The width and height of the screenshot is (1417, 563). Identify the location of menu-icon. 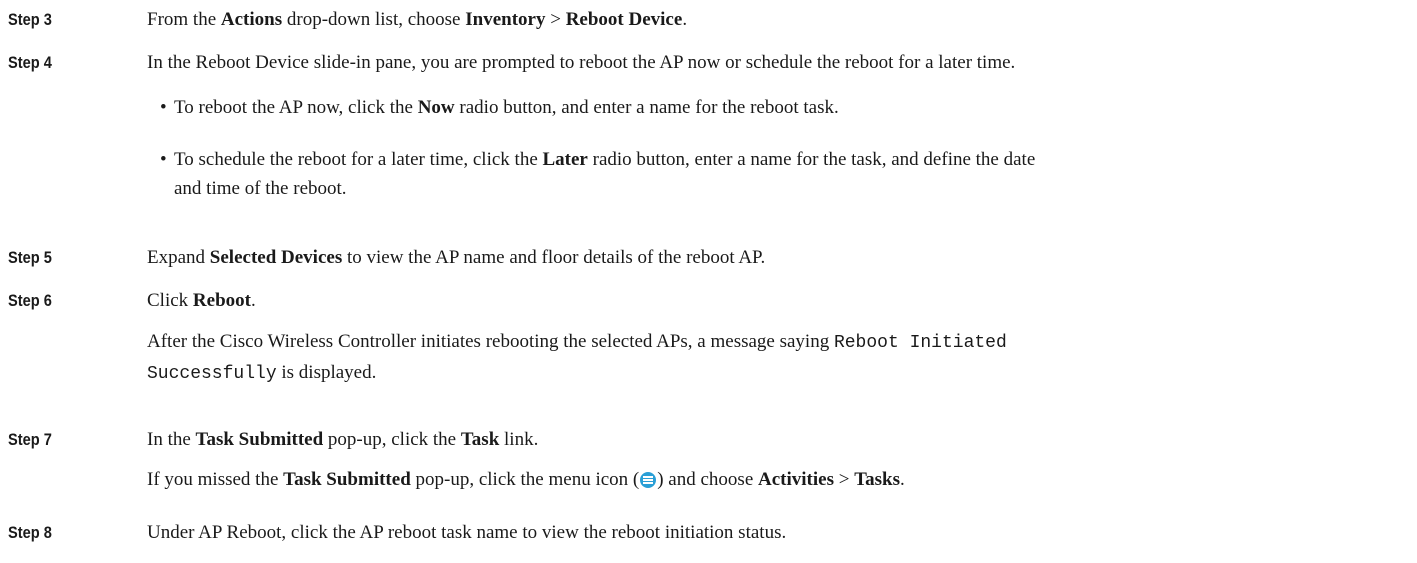
(648, 480).